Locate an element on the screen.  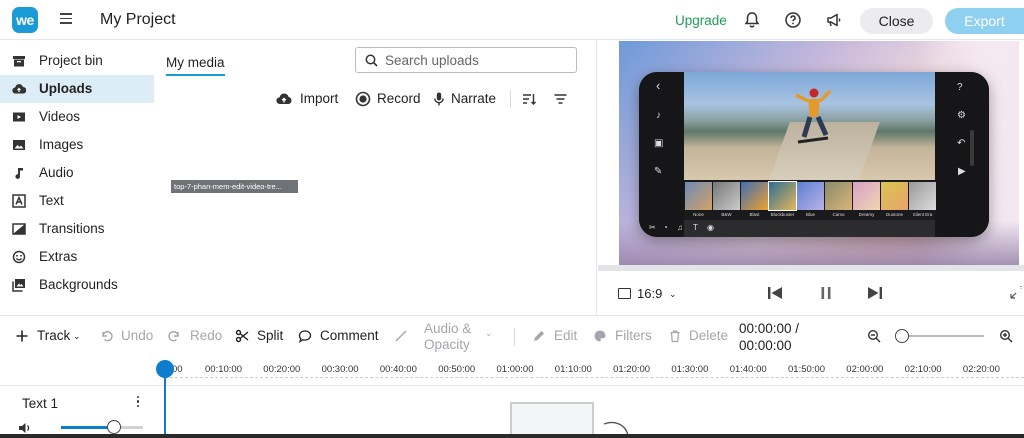
edit-button: Edit is located at coordinates (556, 336).